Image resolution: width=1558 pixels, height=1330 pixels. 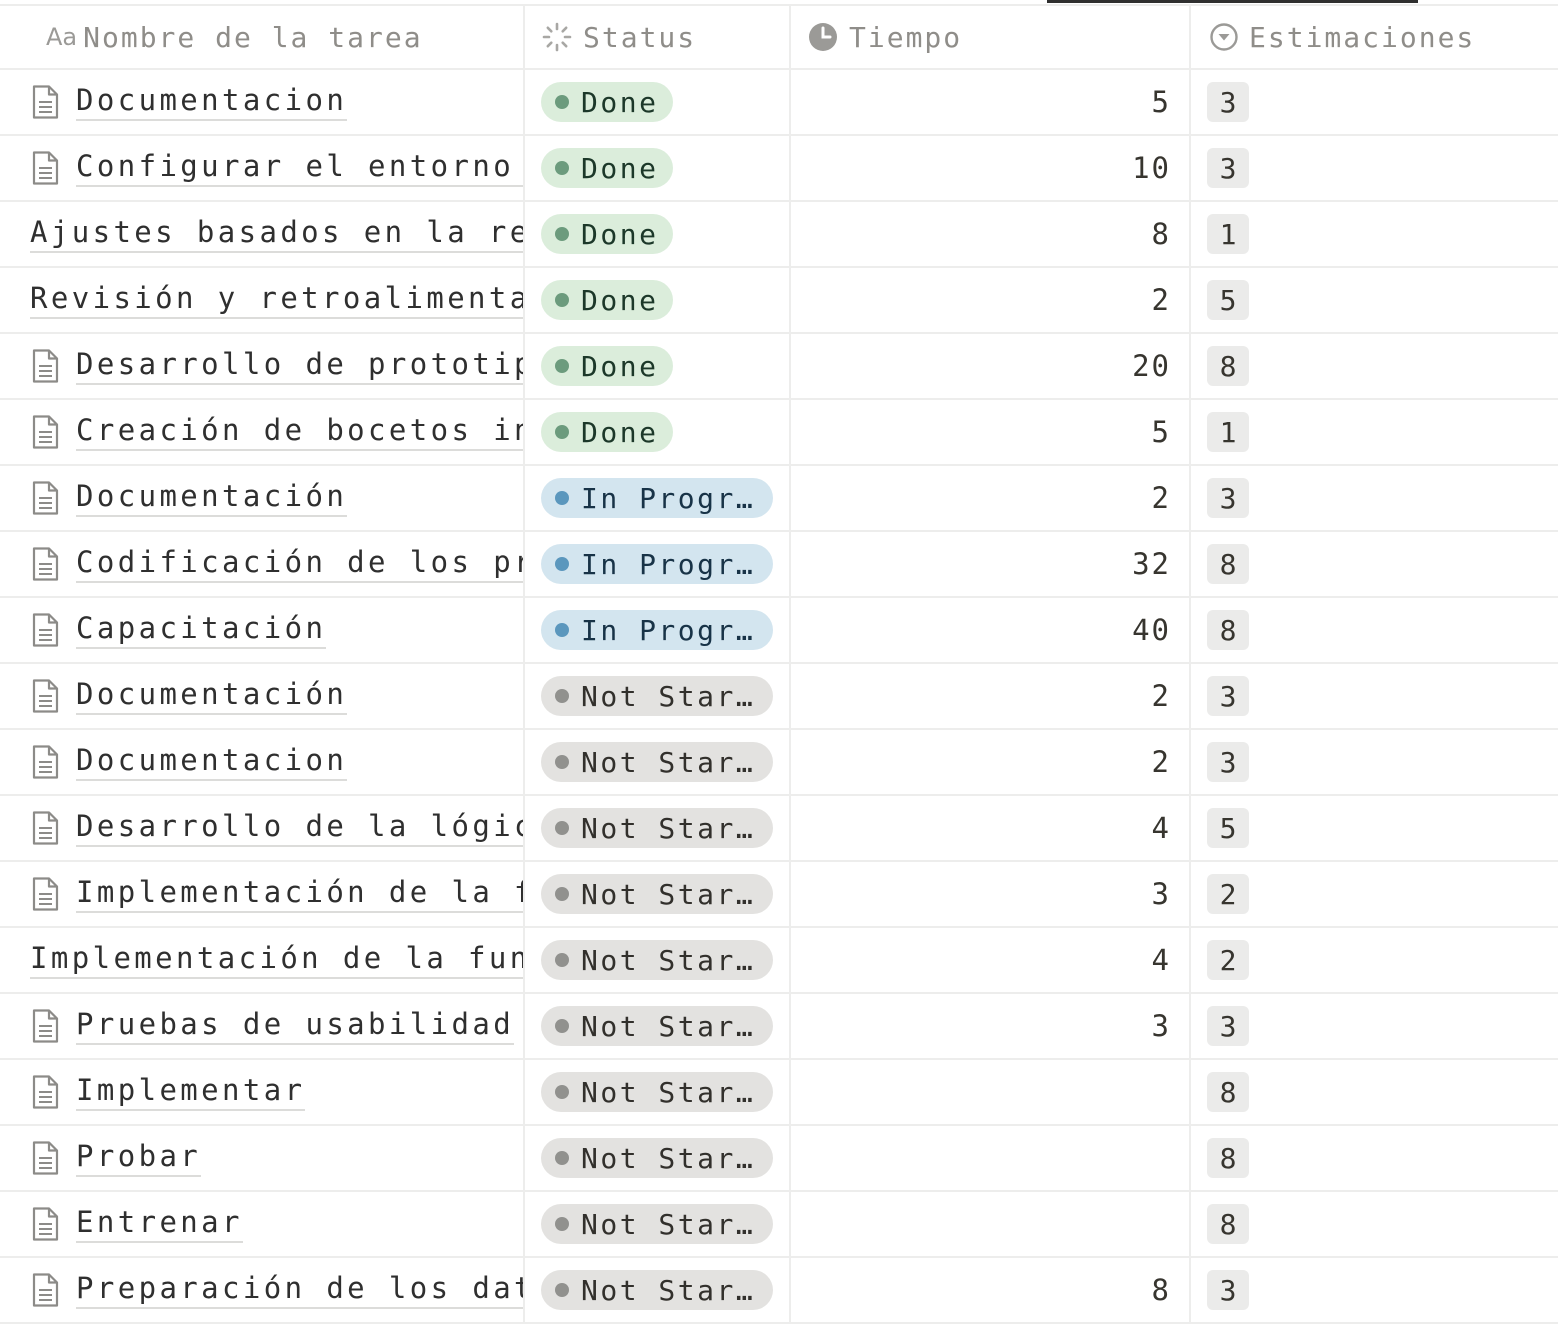 What do you see at coordinates (191, 1092) in the screenshot?
I see `task-name: Implementar` at bounding box center [191, 1092].